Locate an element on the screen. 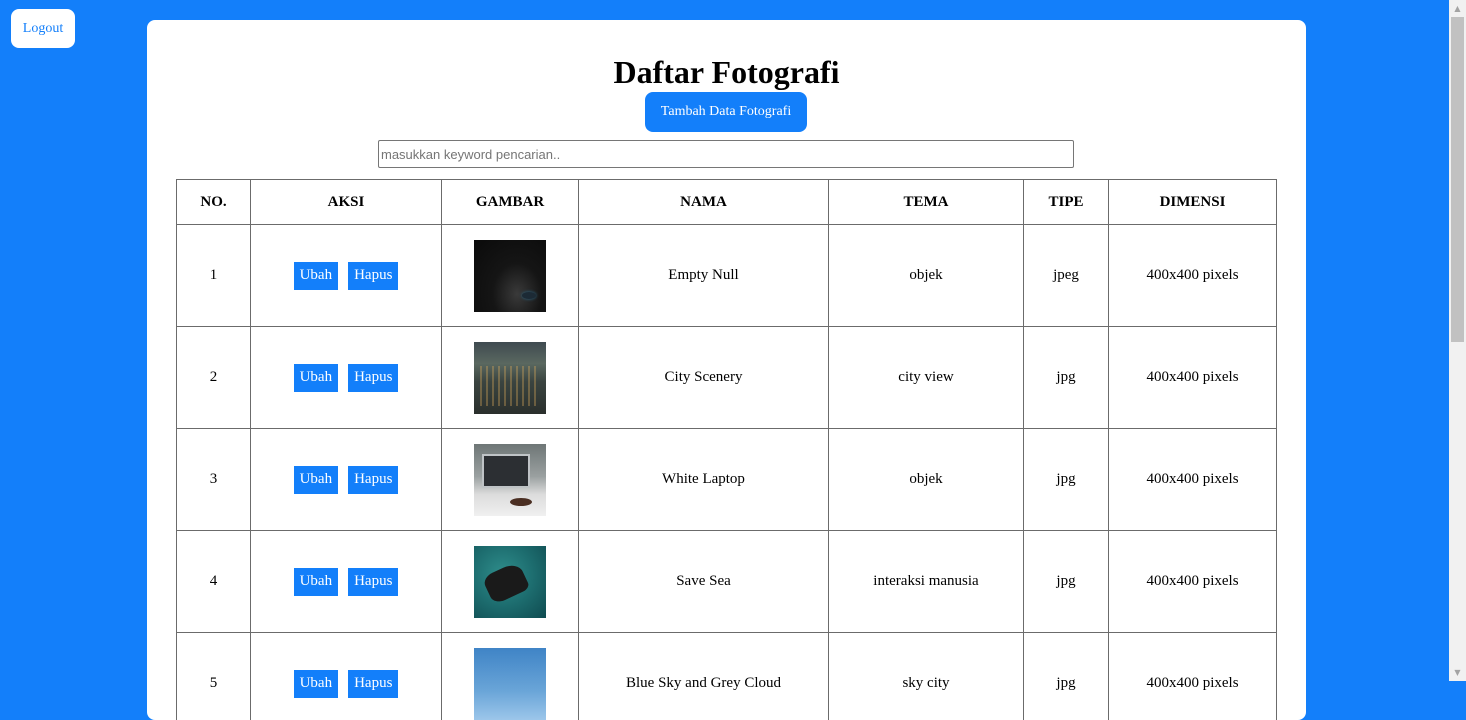  cell-no: 5 is located at coordinates (214, 676).